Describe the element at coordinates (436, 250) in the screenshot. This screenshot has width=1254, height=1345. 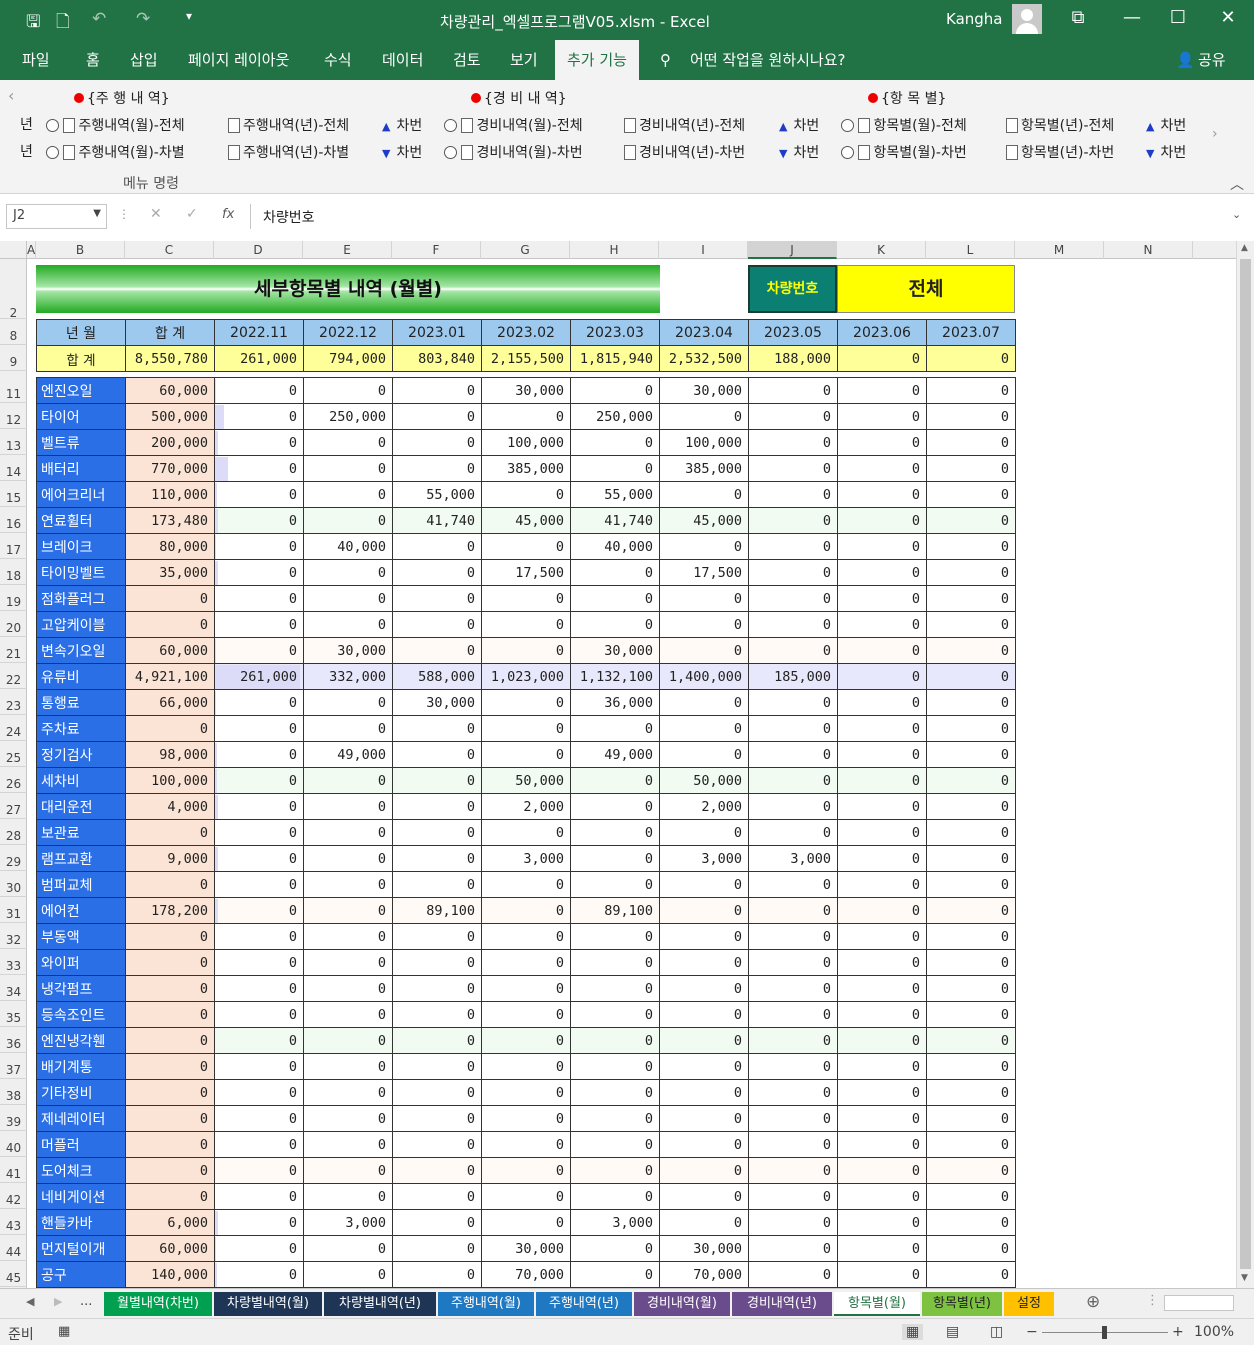
I see `col-header-f: F` at that location.